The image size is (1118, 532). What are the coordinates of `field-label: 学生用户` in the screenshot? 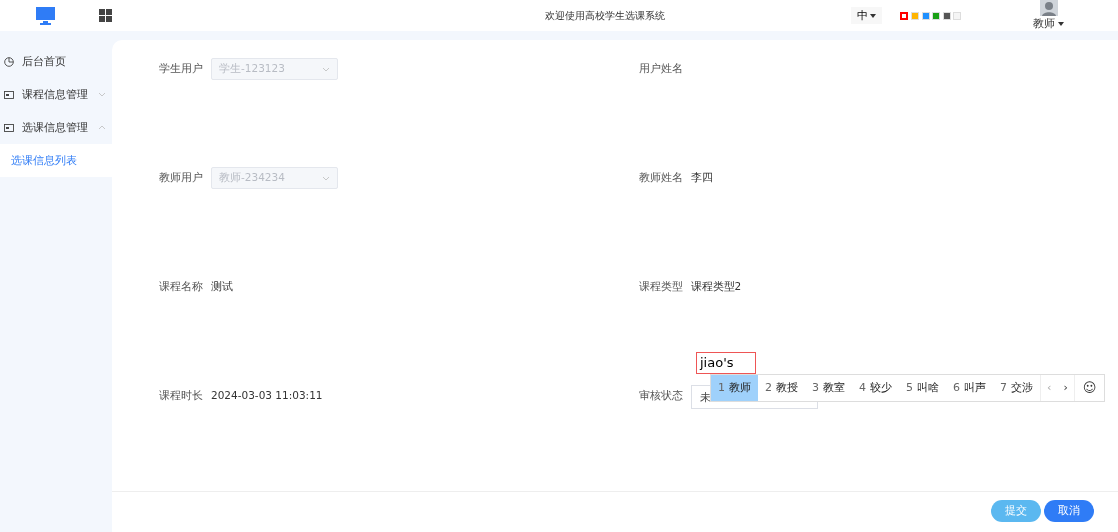 It's located at (181, 68).